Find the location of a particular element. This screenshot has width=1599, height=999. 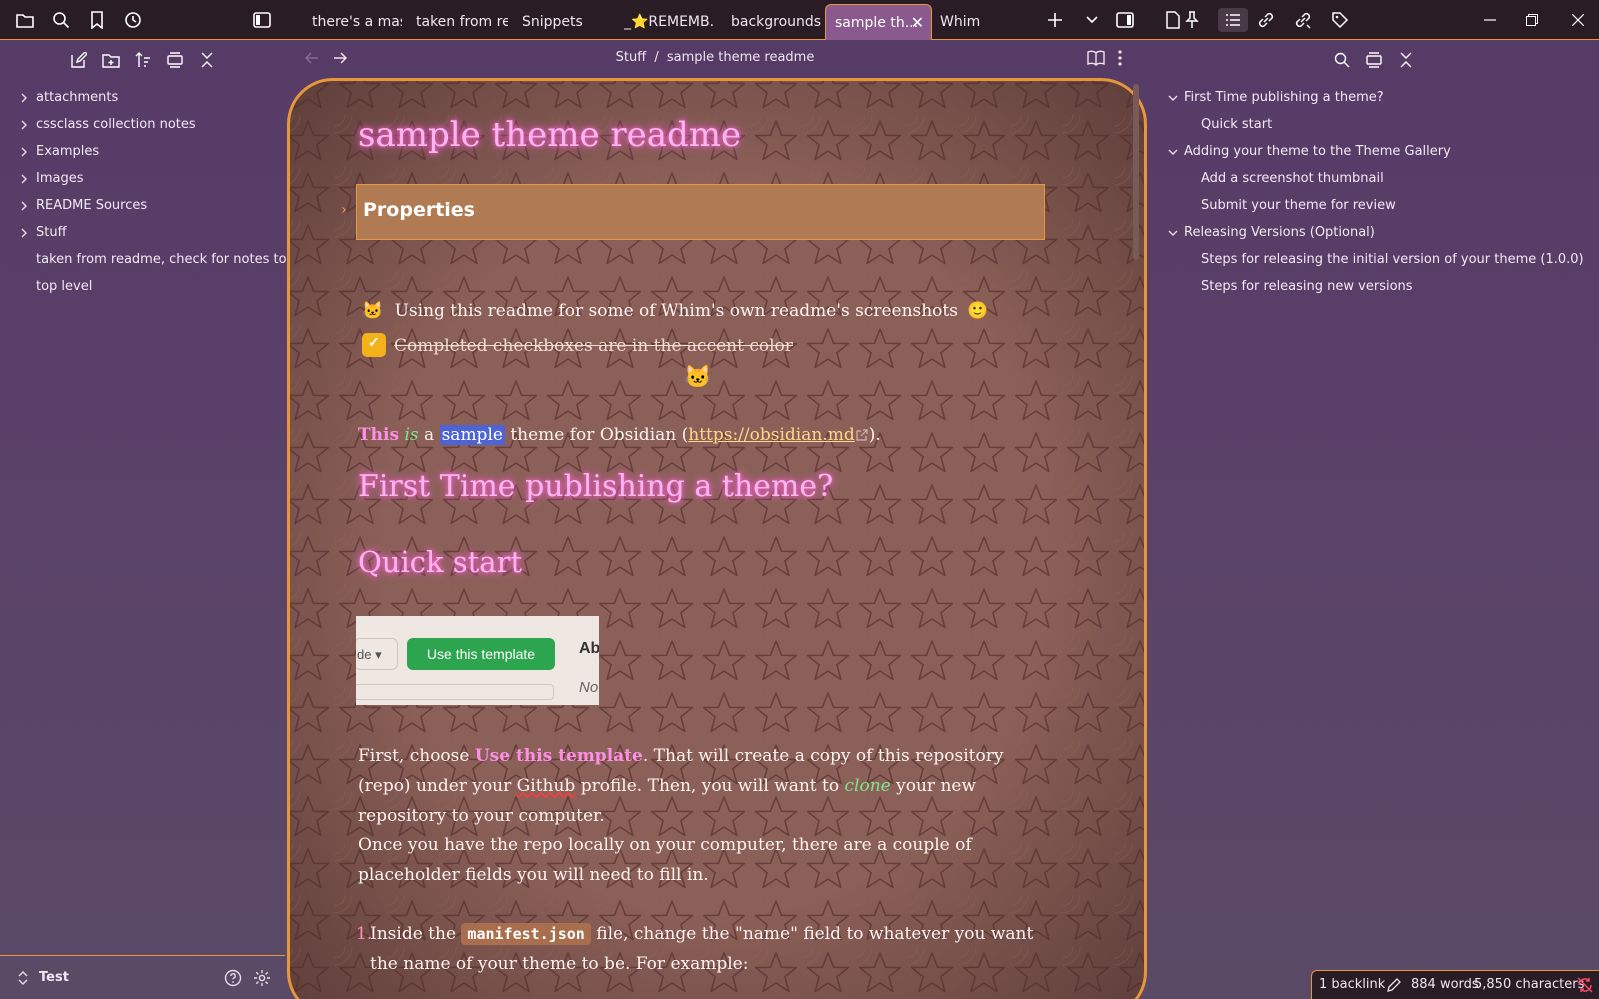

vault-switcher-bar: Test is located at coordinates (142, 977).